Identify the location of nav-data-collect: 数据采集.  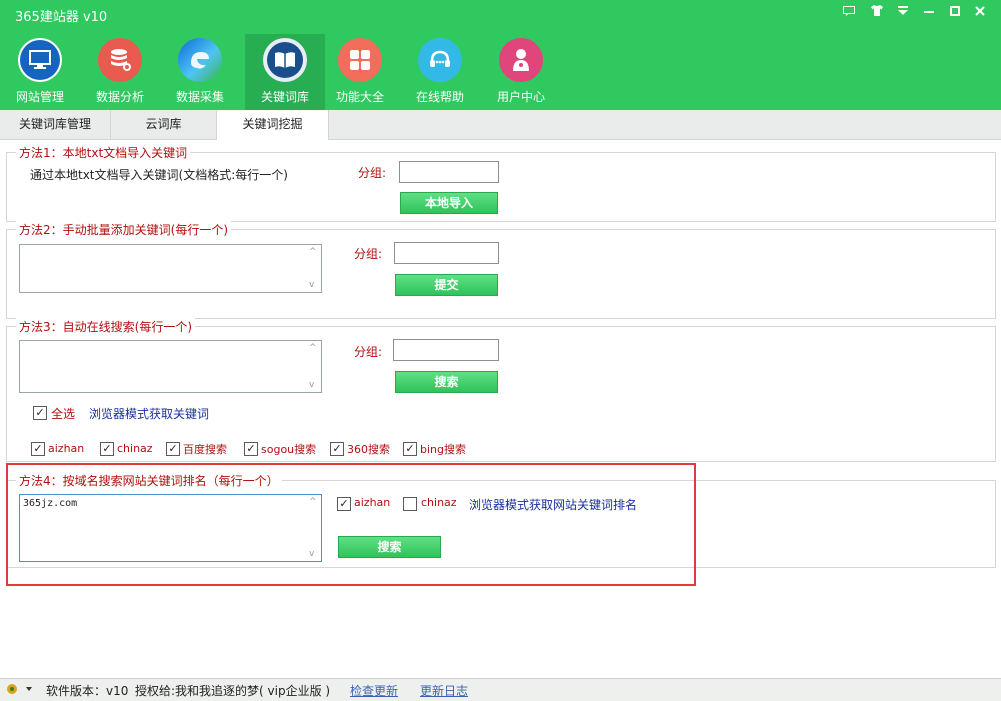
(200, 72).